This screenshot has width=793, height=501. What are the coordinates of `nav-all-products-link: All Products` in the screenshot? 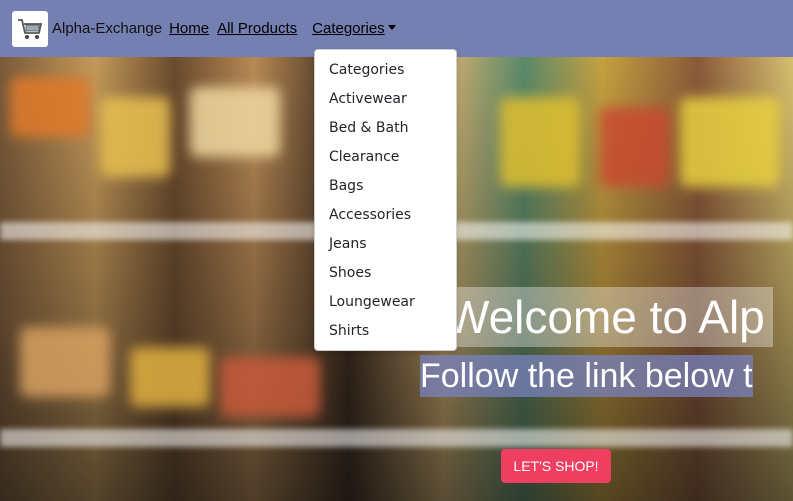 It's located at (257, 28).